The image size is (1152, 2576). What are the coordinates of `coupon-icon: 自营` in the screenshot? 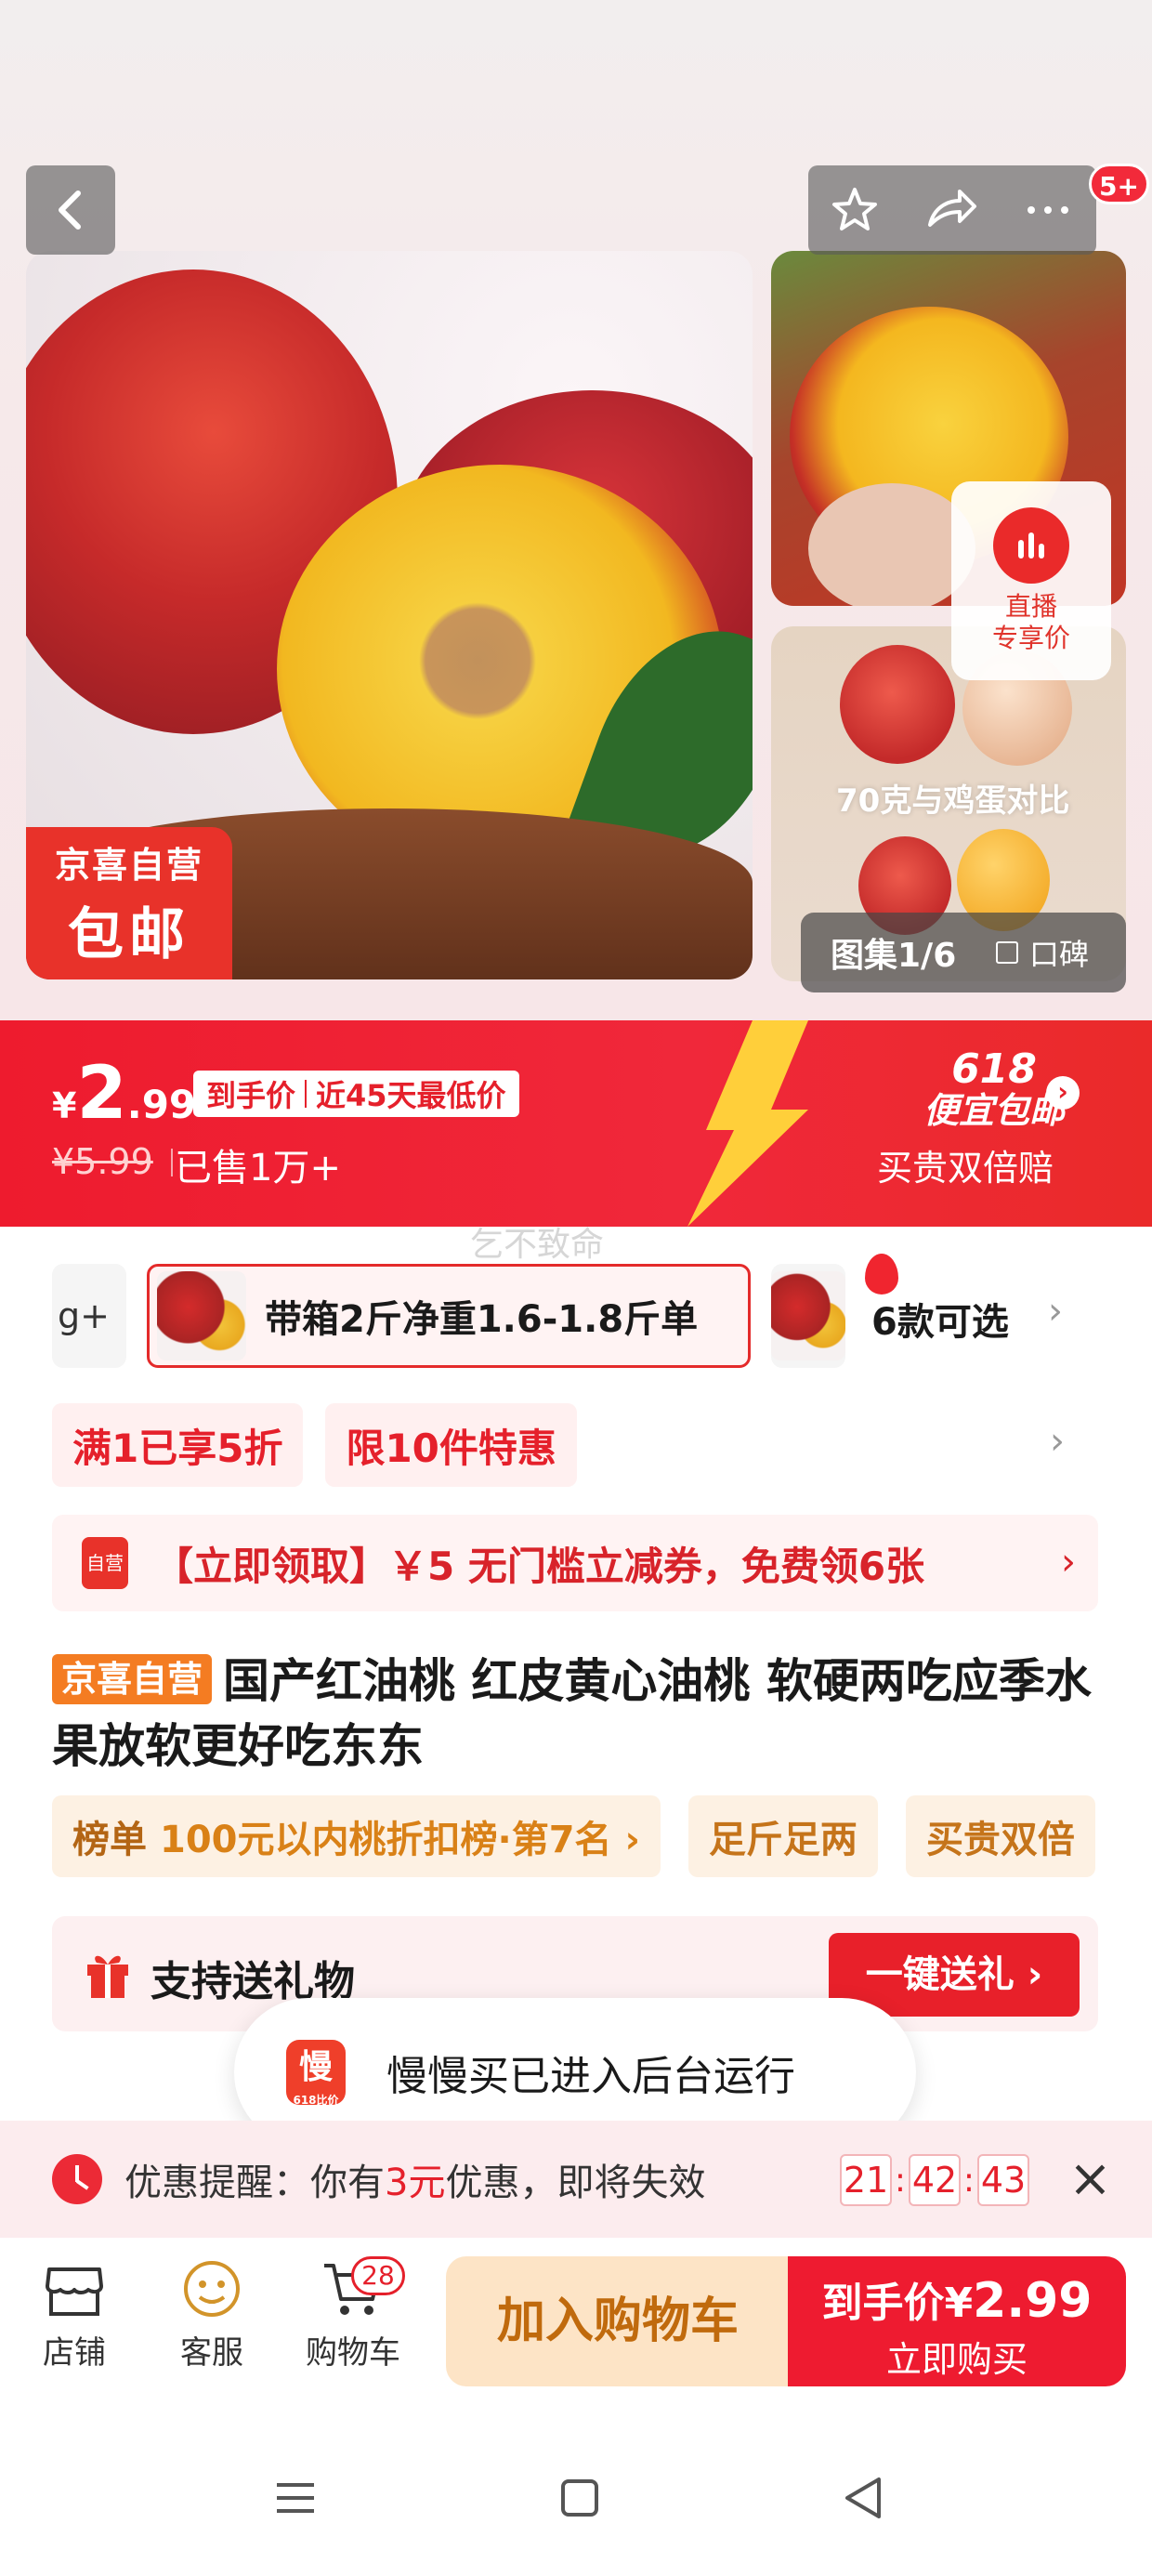 It's located at (105, 1563).